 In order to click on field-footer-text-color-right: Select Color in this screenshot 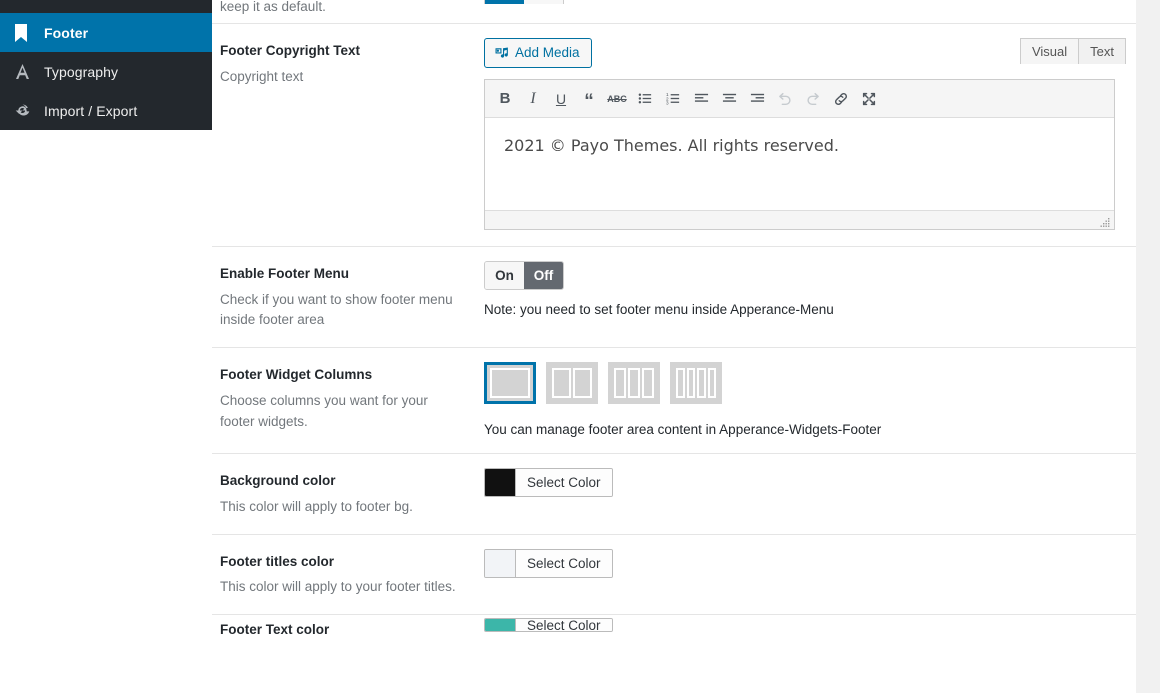, I will do `click(810, 633)`.